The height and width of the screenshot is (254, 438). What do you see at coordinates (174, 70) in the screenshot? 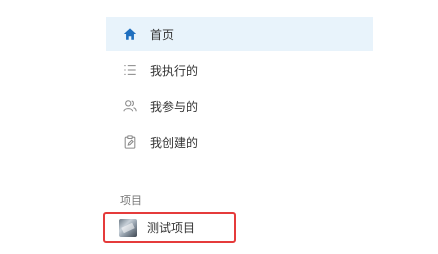
I see `sidebar-item-label: 我执行的` at bounding box center [174, 70].